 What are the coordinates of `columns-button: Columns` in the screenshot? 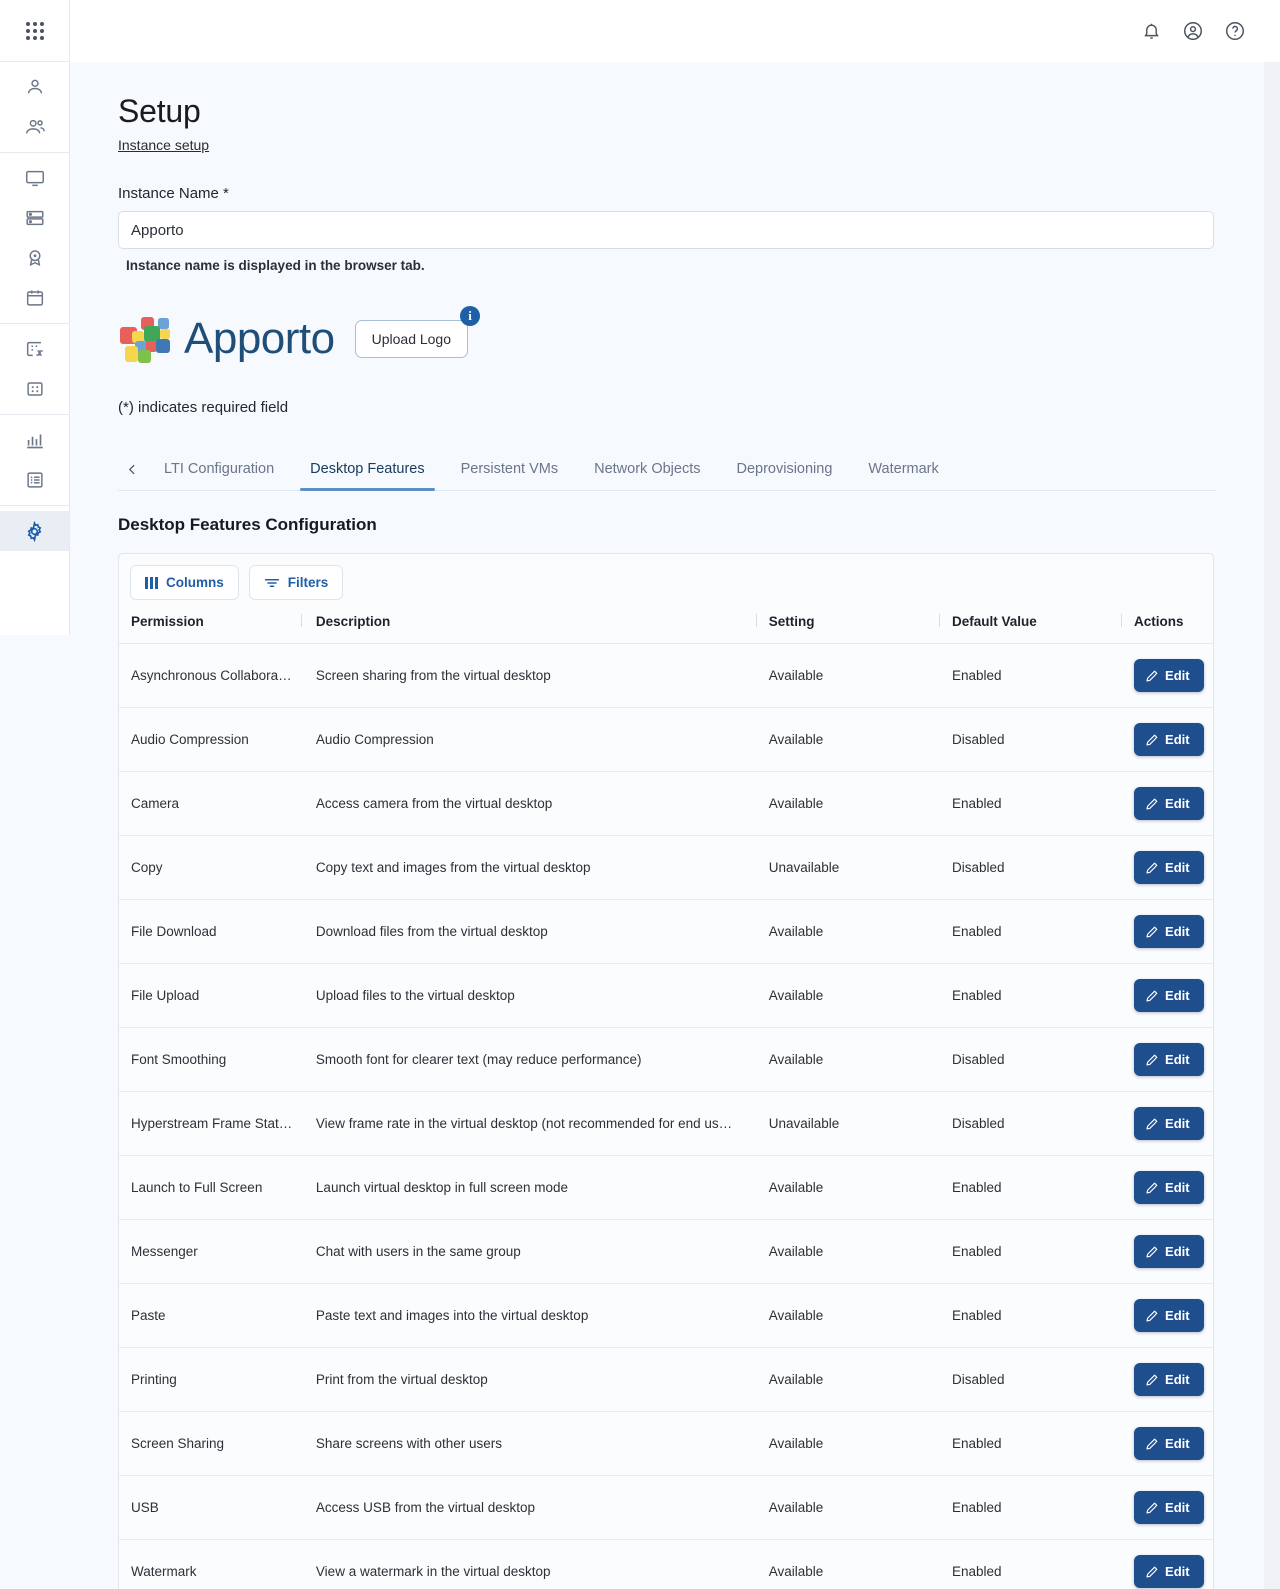 It's located at (184, 583).